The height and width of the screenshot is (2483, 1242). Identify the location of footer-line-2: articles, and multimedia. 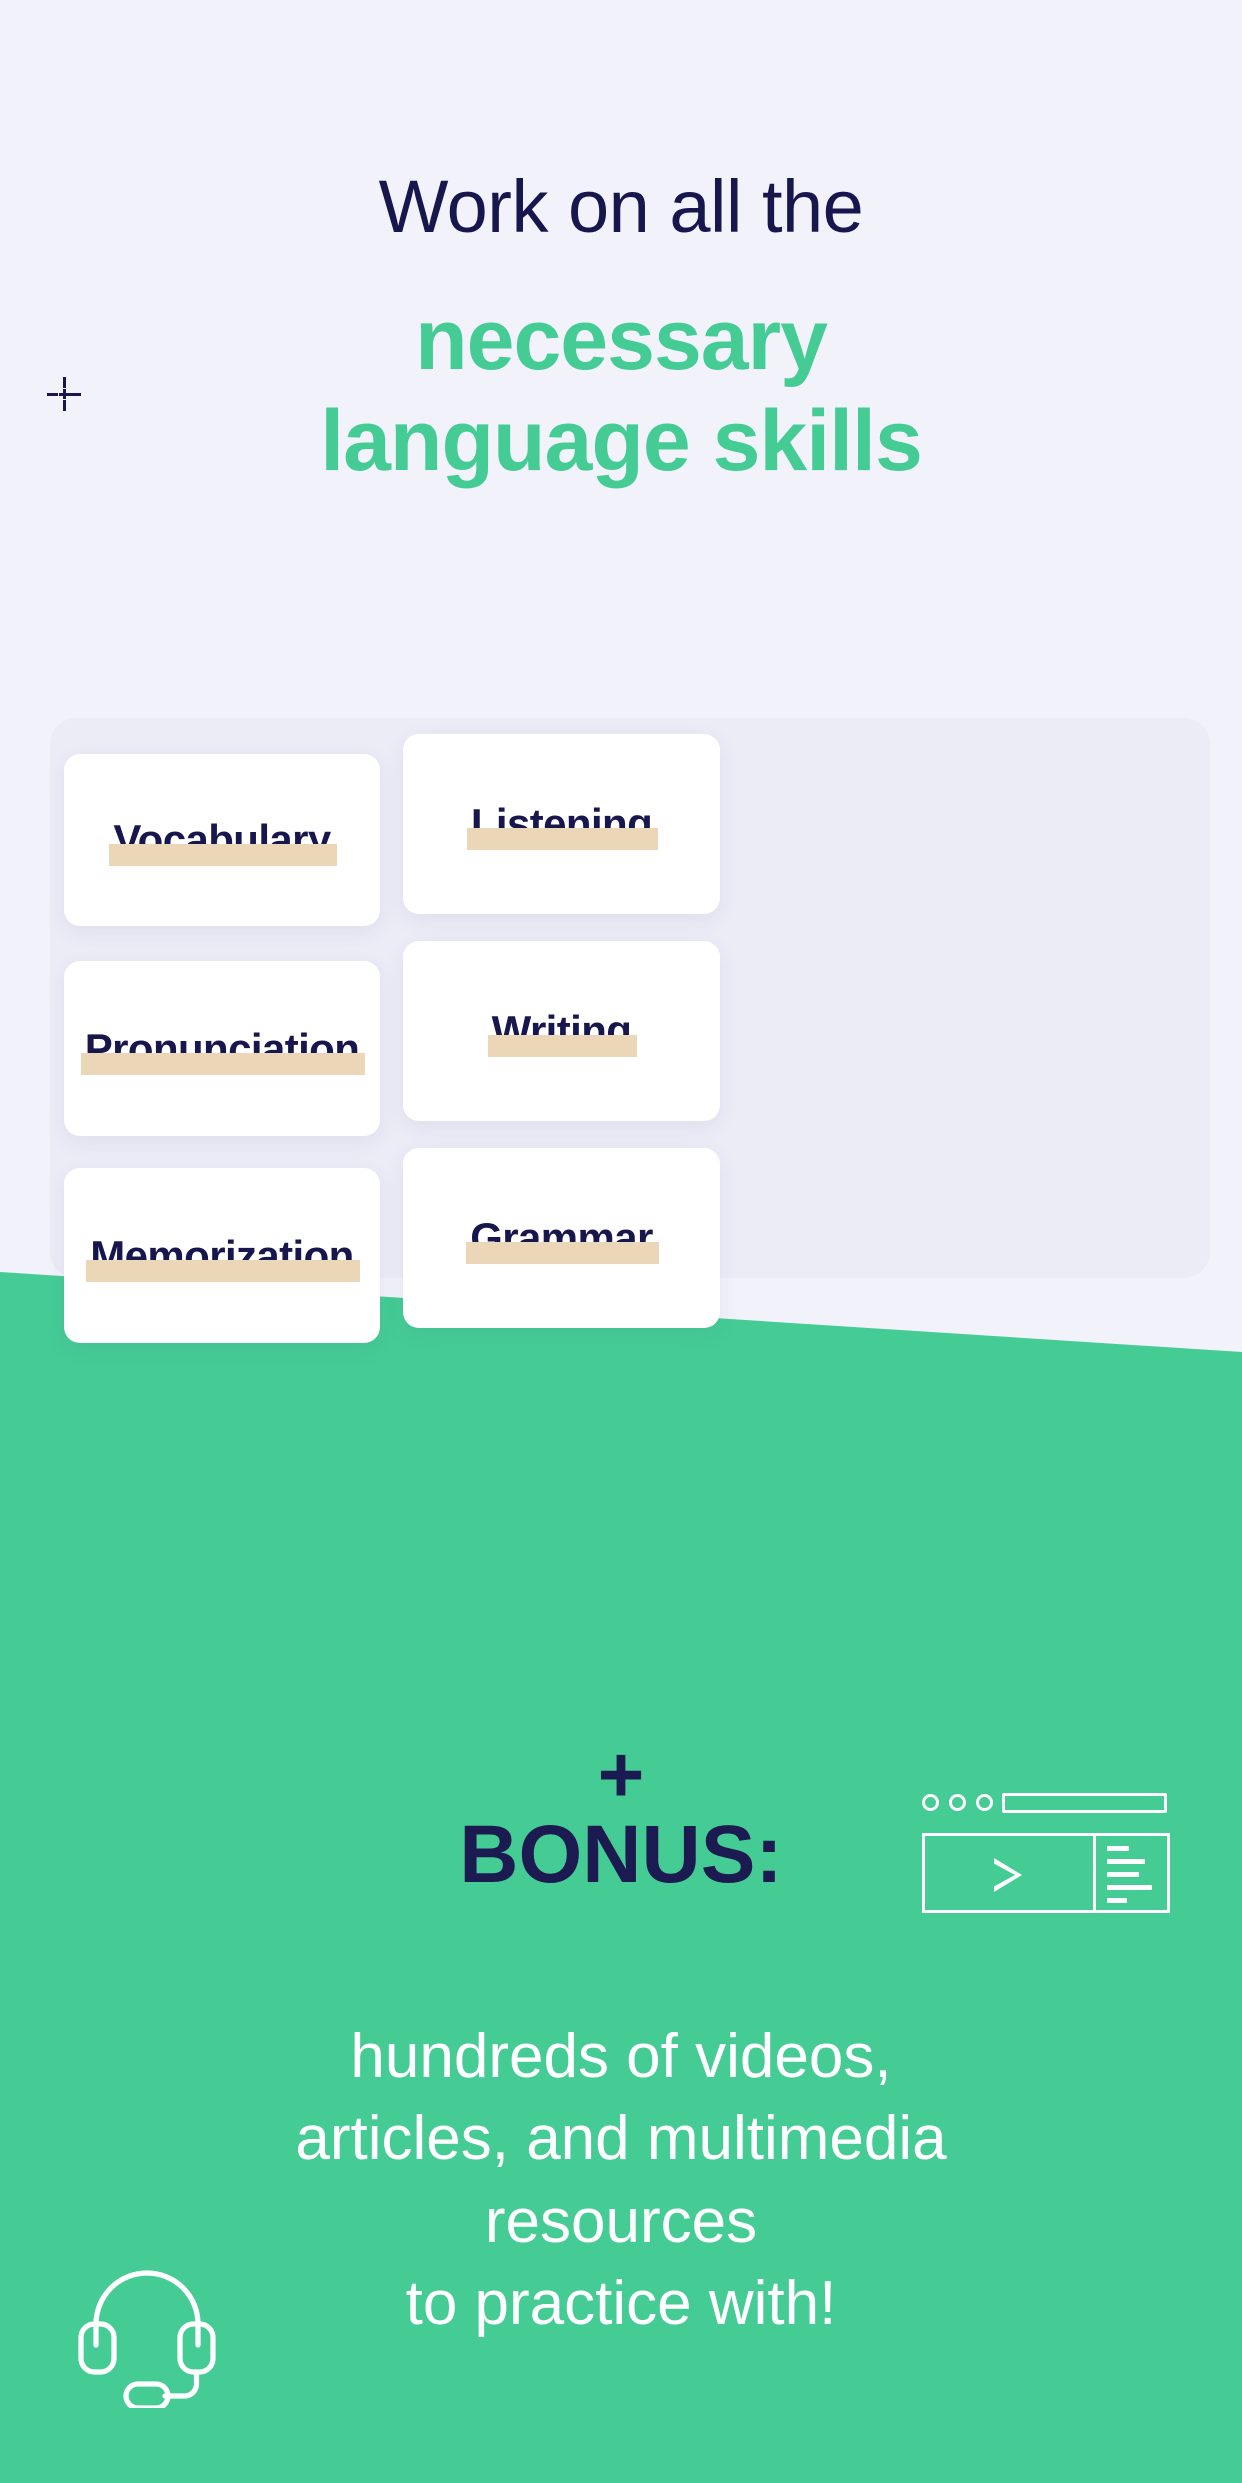
(621, 2139).